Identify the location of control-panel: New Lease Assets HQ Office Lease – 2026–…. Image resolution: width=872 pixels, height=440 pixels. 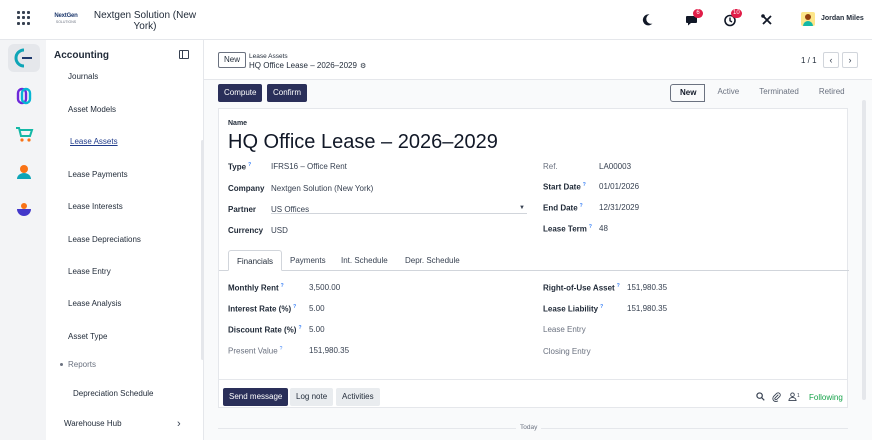
(538, 60).